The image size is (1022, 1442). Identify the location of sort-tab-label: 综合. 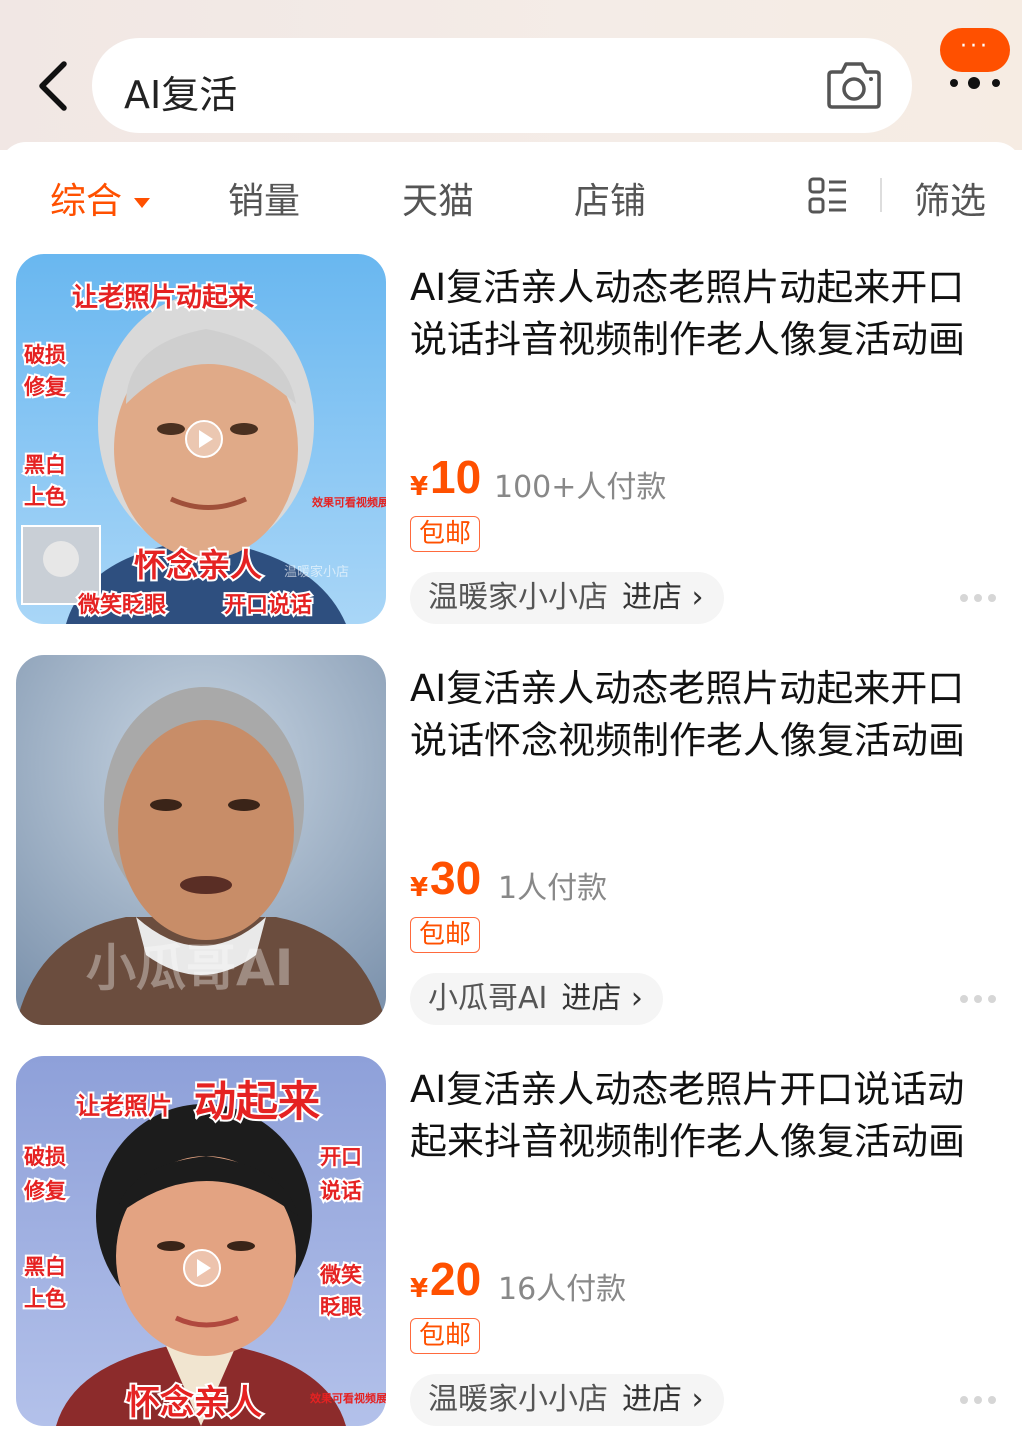
(86, 201).